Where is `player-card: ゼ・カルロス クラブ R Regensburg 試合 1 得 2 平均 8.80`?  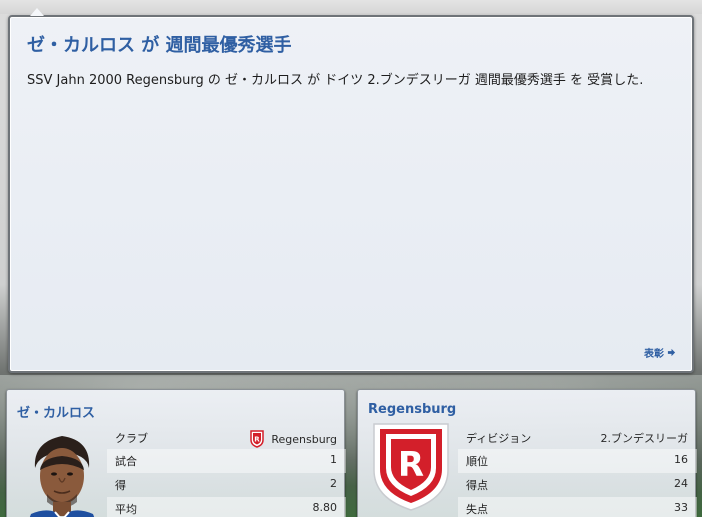 player-card: ゼ・カルロス クラブ R Regensburg 試合 1 得 2 平均 8.80 is located at coordinates (176, 453).